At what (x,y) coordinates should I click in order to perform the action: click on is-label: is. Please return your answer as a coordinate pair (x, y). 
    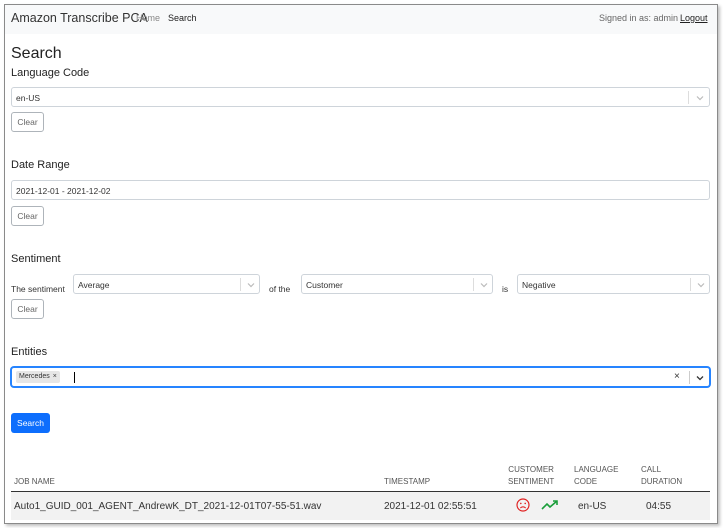
    Looking at the image, I should click on (505, 289).